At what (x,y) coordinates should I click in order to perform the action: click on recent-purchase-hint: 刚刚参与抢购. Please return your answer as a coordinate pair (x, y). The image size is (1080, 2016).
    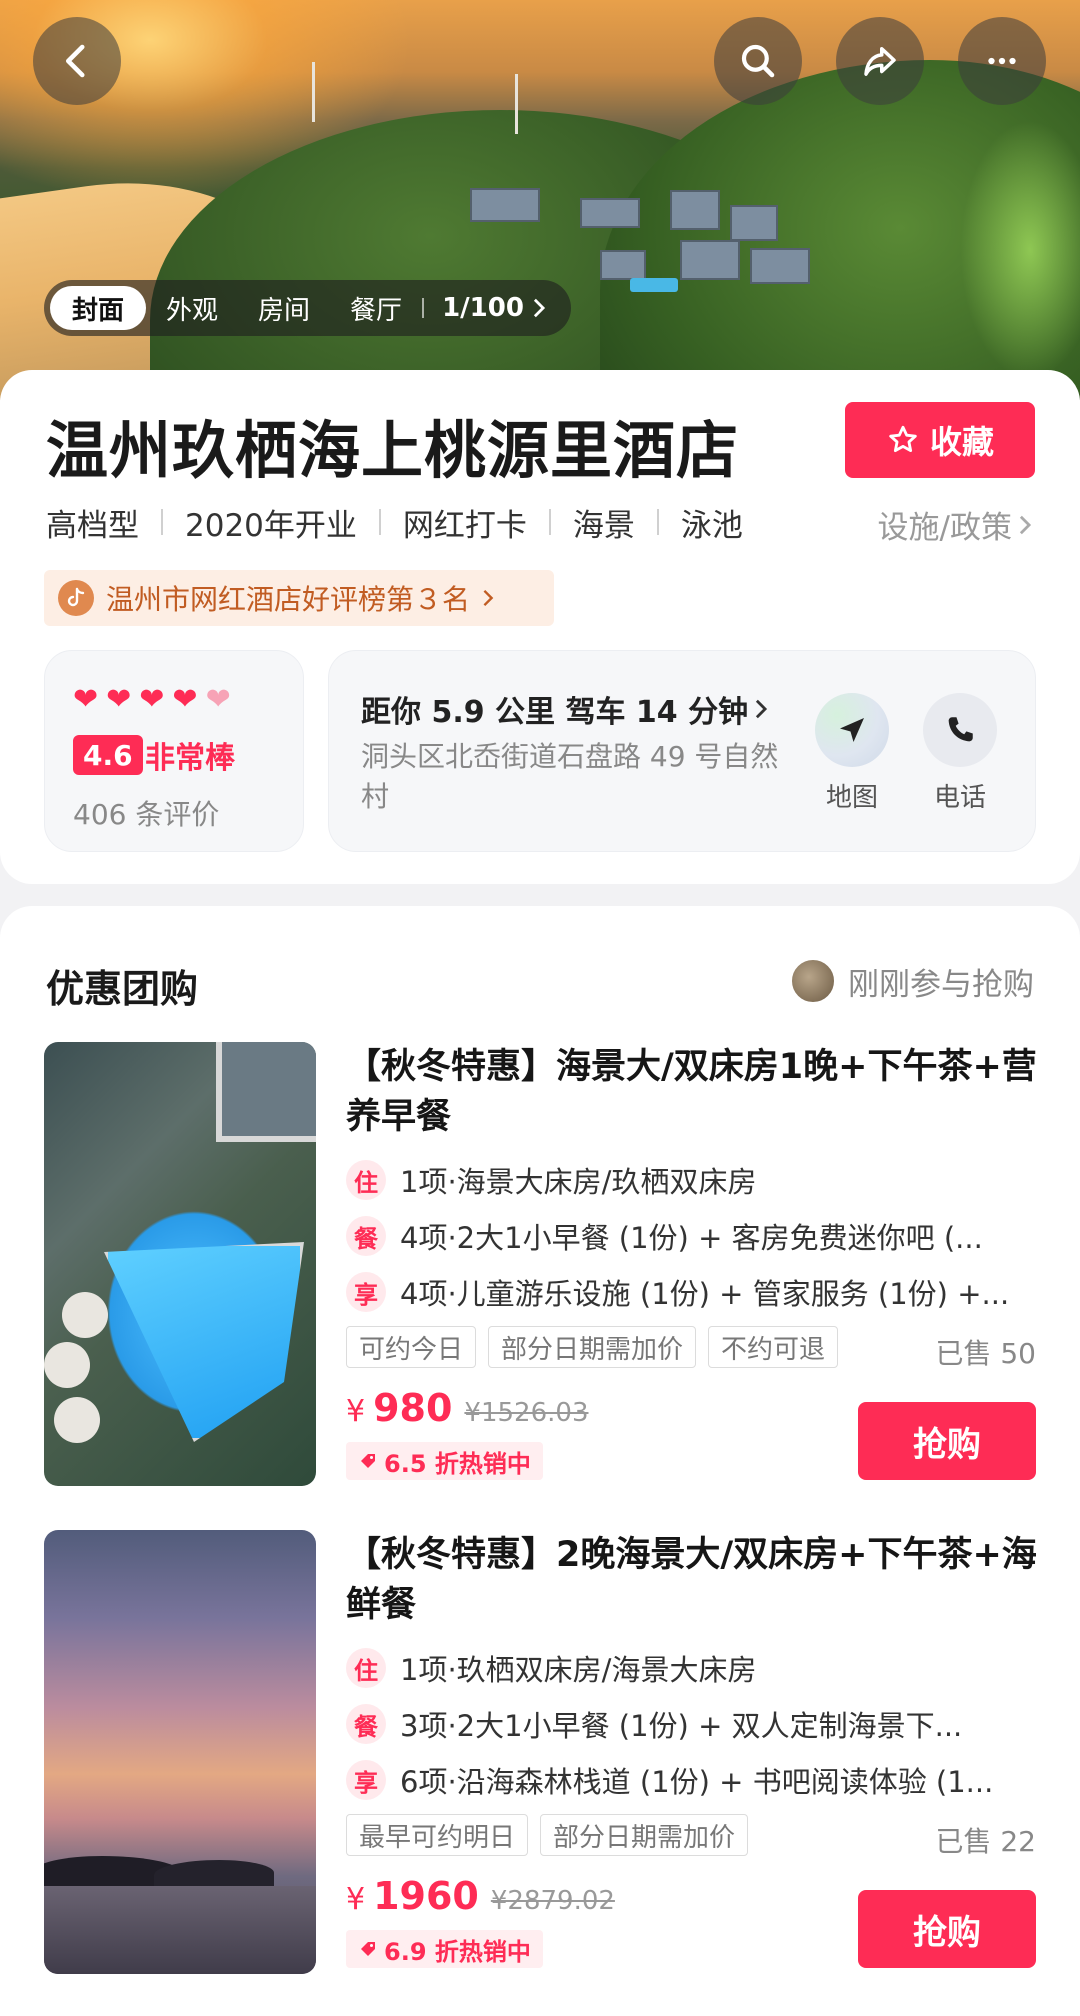
    Looking at the image, I should click on (912, 981).